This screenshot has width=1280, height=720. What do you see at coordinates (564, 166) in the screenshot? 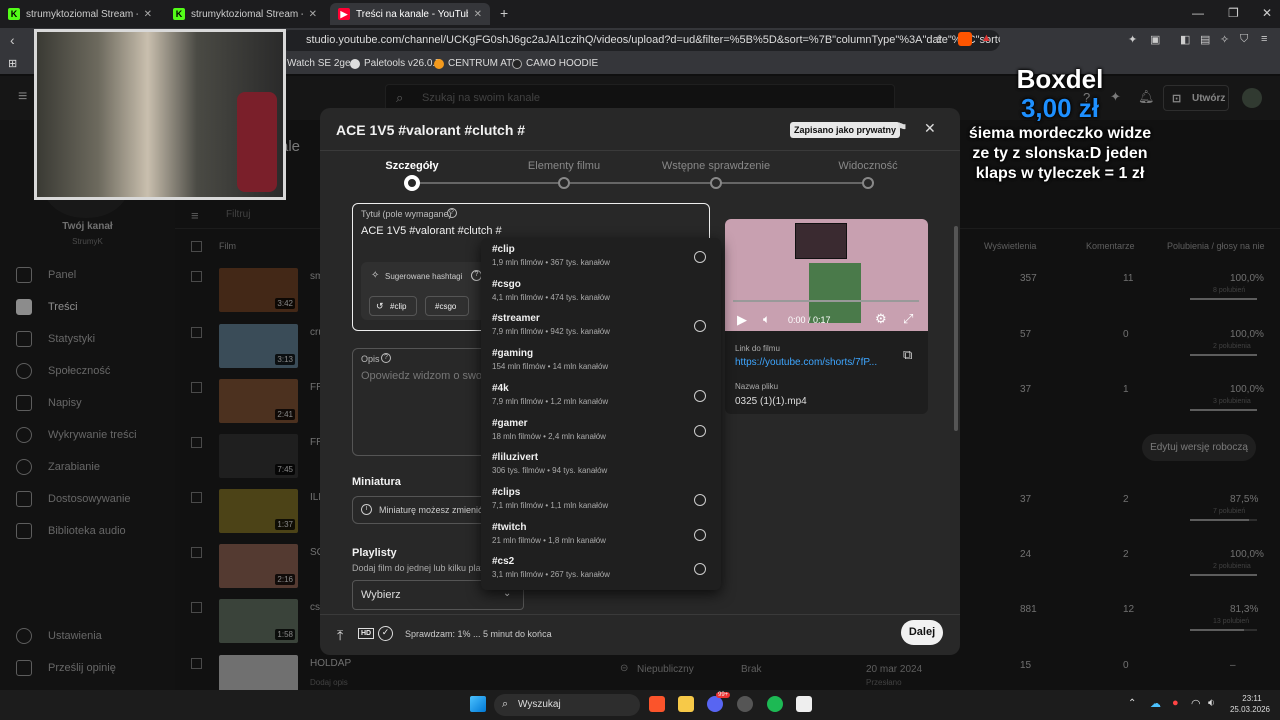
I see `step-video-elements: Elementy filmu` at bounding box center [564, 166].